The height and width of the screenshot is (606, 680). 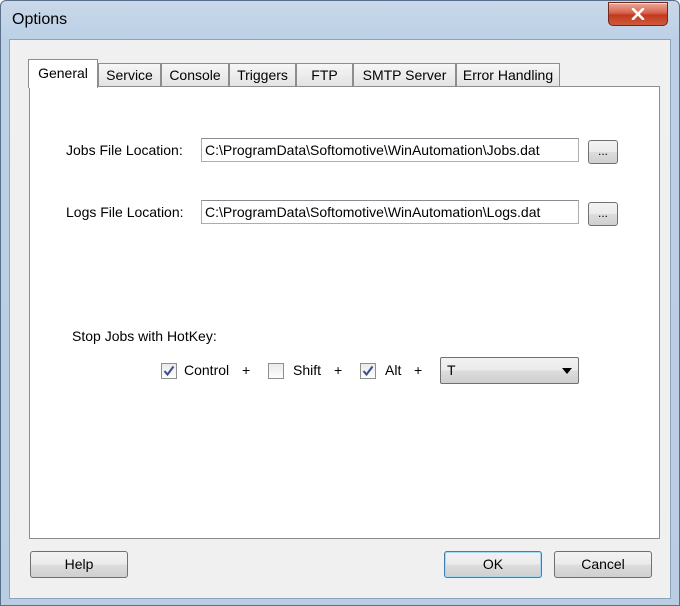 I want to click on alt-label: Alt, so click(x=393, y=370).